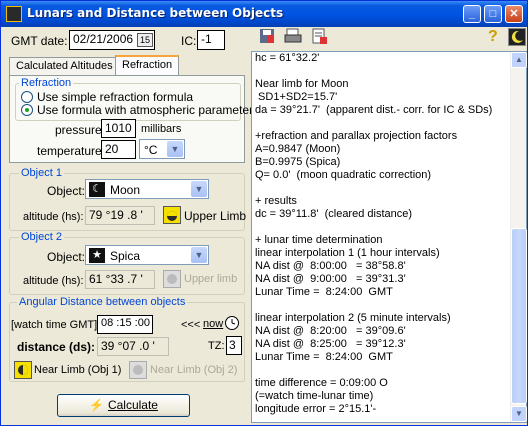  I want to click on distance-label: distance (ds):, so click(56, 347).